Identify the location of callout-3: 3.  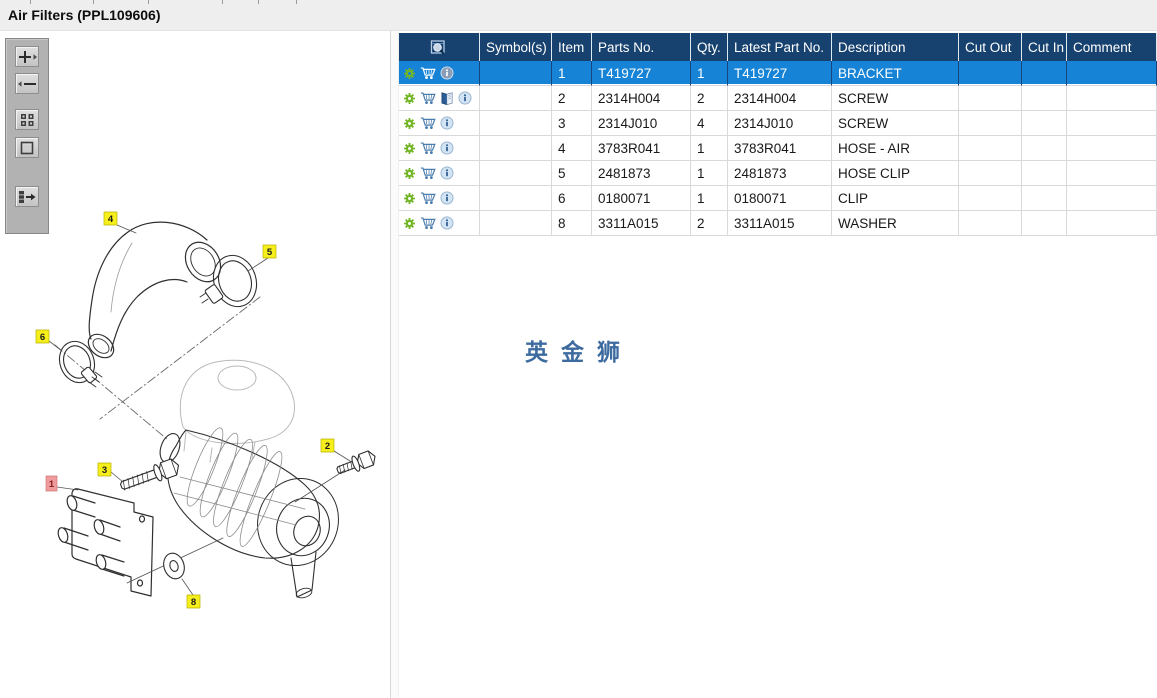
(104, 469).